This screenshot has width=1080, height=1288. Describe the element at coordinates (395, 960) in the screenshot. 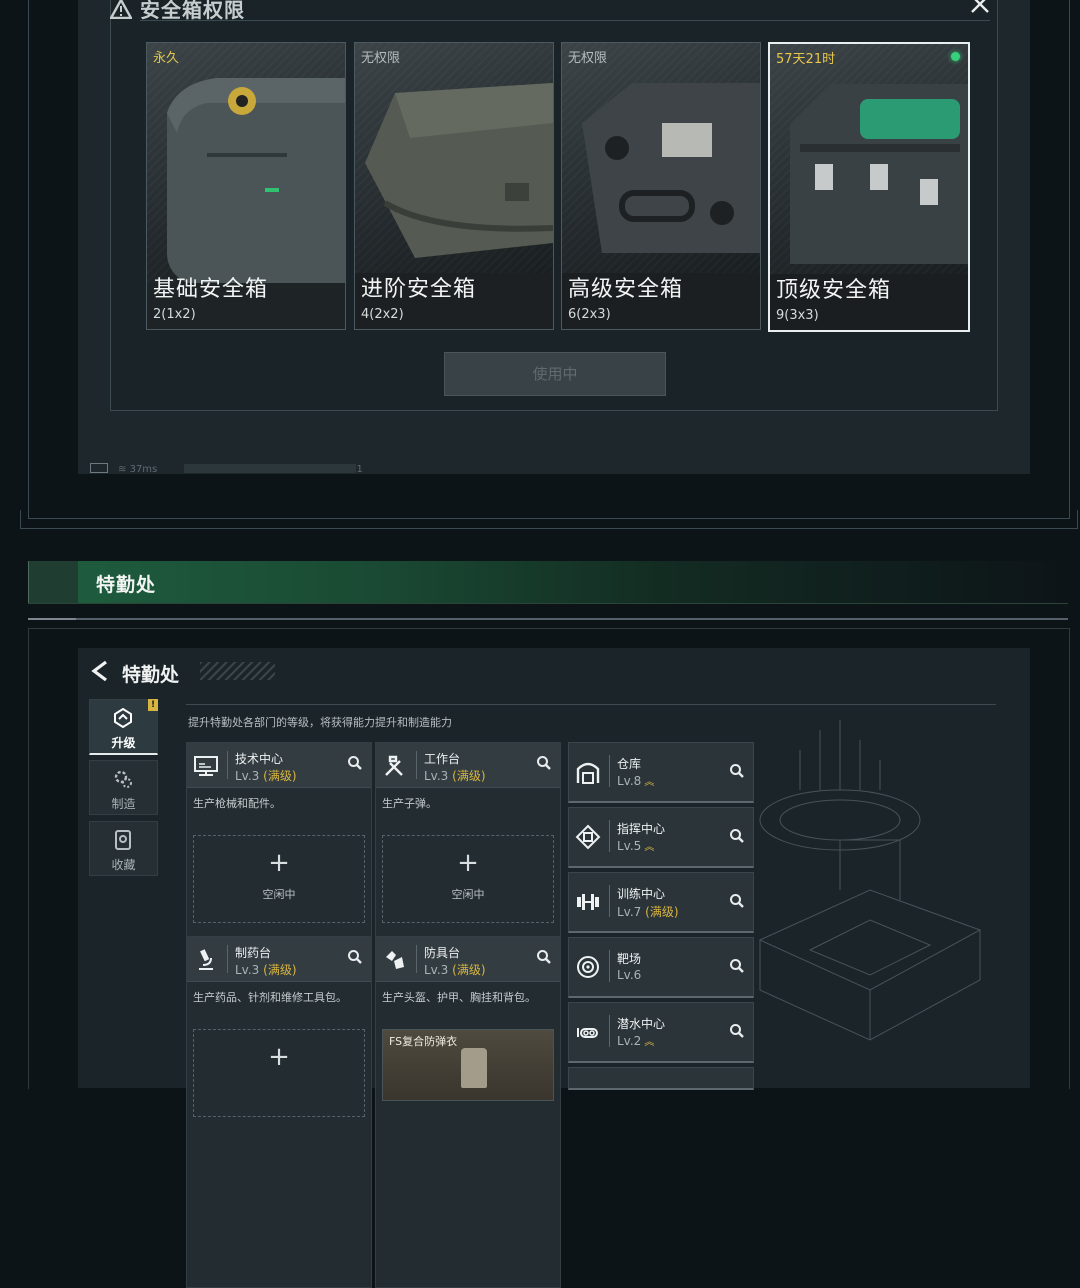

I see `armor-icon` at that location.